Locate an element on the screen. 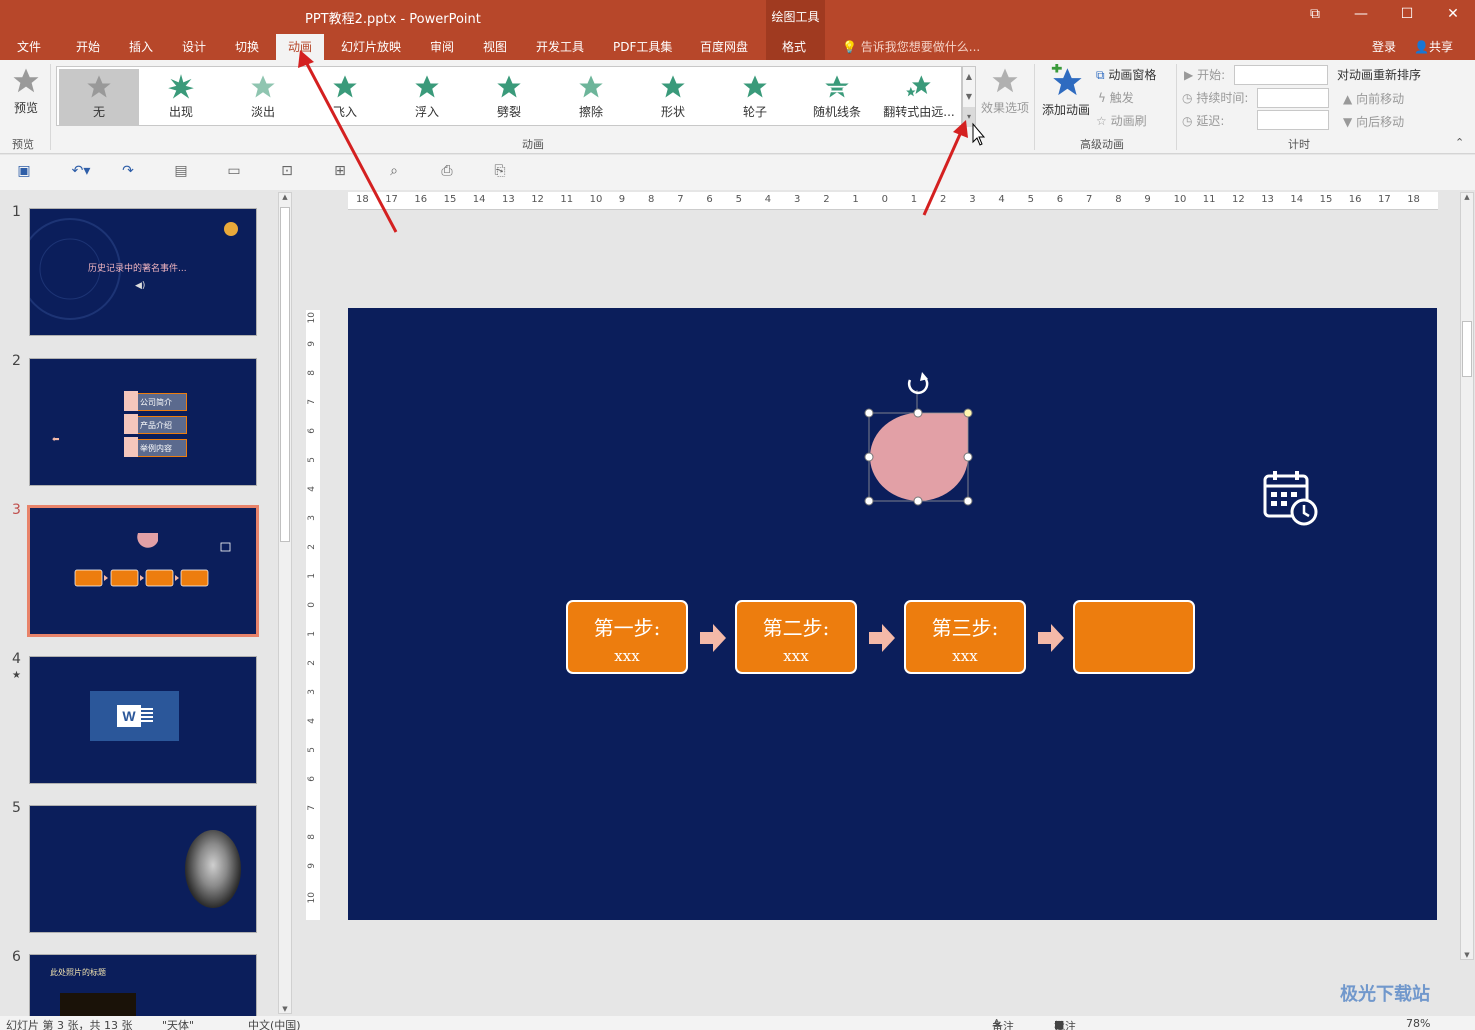  effect-star-icon is located at coordinates (1005, 80).